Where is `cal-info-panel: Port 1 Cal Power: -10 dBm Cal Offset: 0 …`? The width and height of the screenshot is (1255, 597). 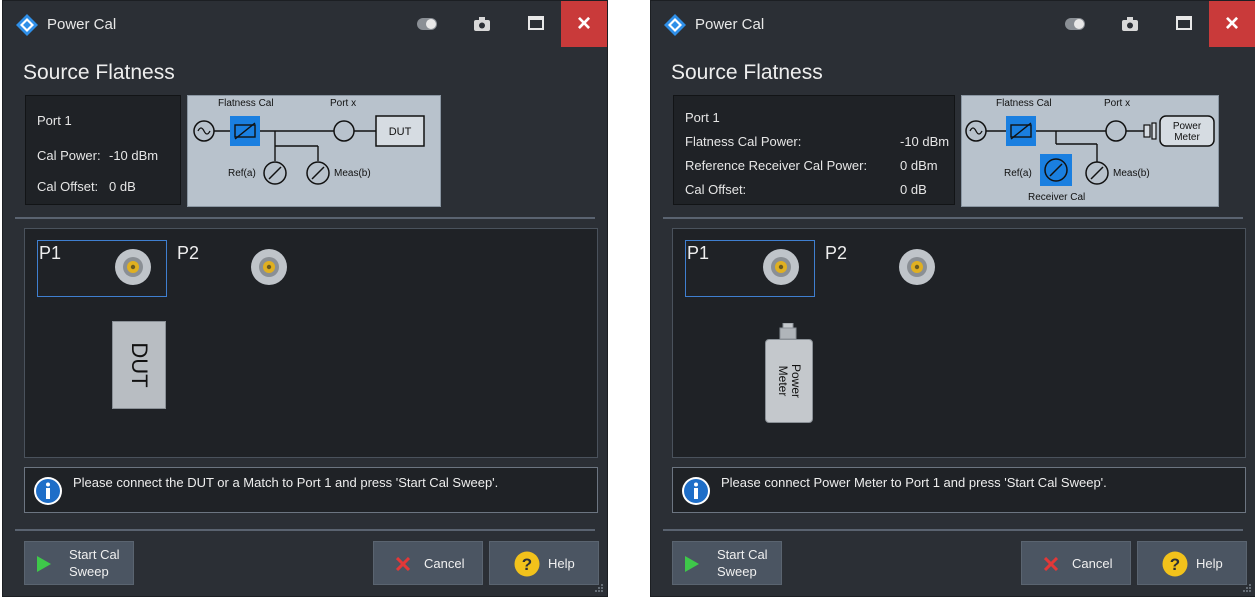
cal-info-panel: Port 1 Cal Power: -10 dBm Cal Offset: 0 … is located at coordinates (103, 150).